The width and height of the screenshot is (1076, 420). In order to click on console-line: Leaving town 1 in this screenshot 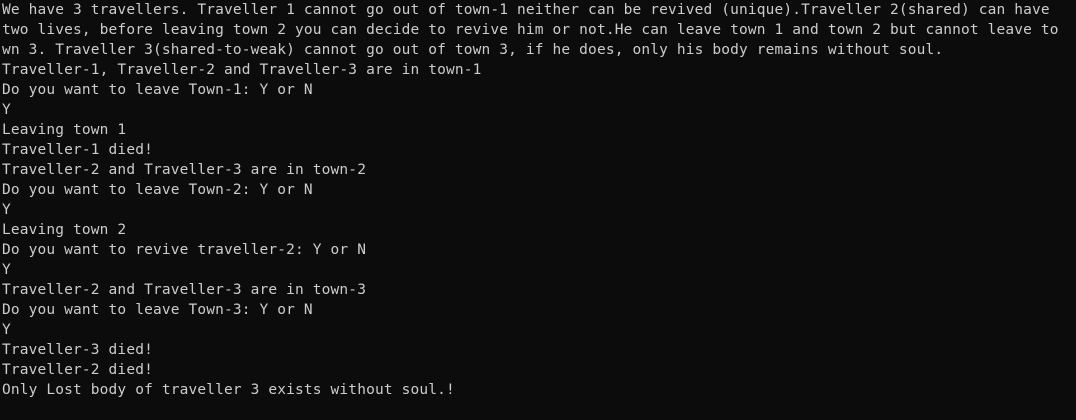, I will do `click(64, 130)`.